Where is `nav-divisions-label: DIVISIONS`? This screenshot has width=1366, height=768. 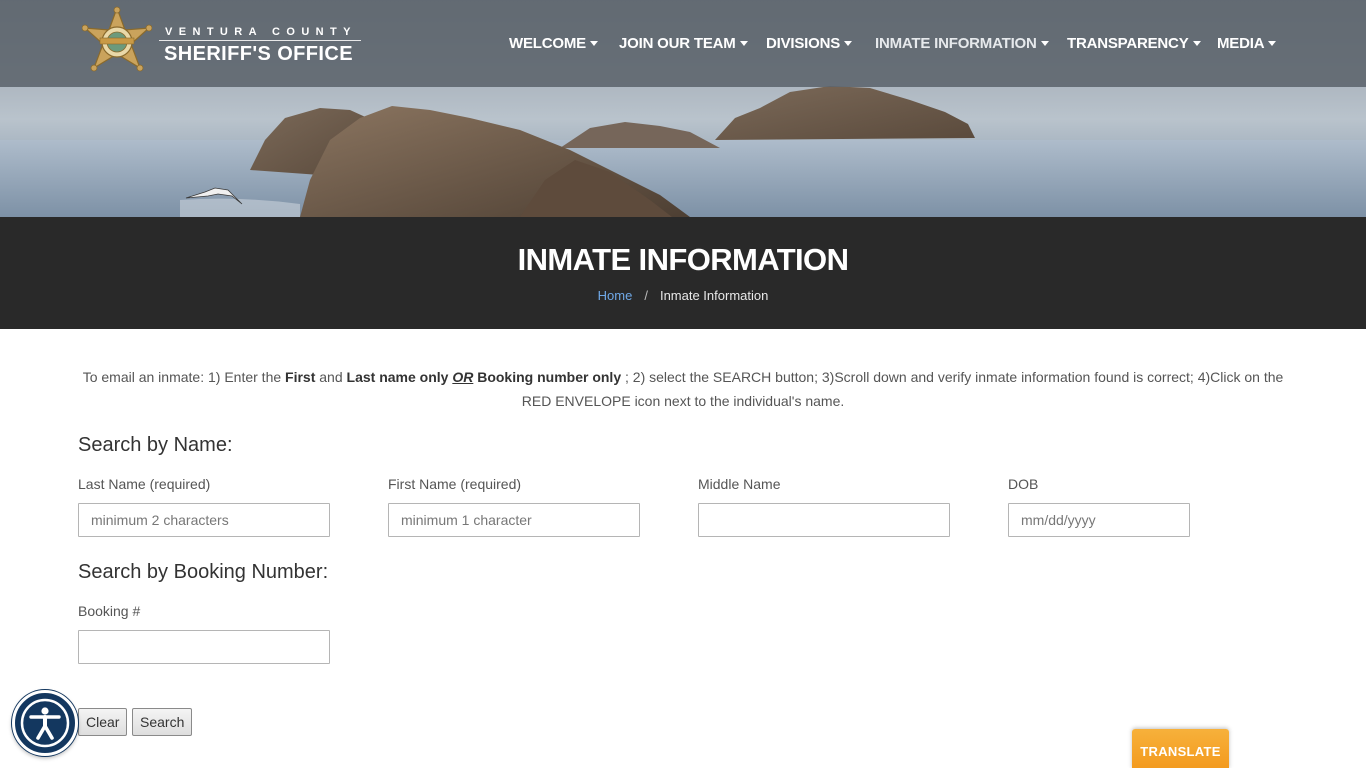 nav-divisions-label: DIVISIONS is located at coordinates (803, 43).